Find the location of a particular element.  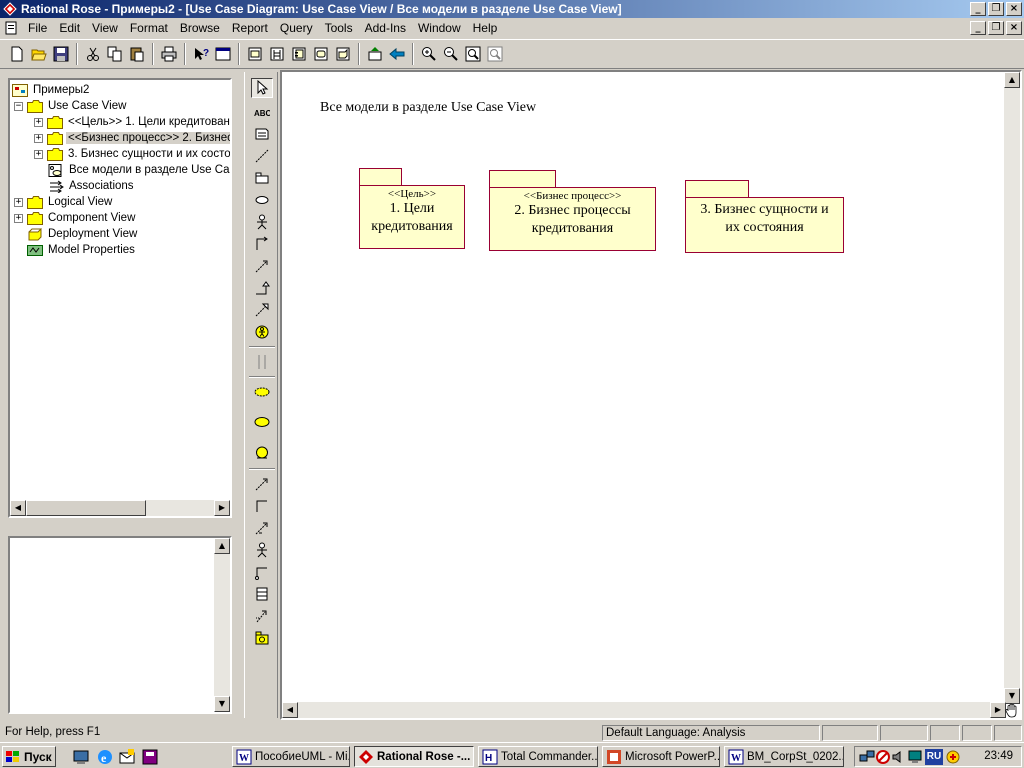

class-icon is located at coordinates (262, 594).